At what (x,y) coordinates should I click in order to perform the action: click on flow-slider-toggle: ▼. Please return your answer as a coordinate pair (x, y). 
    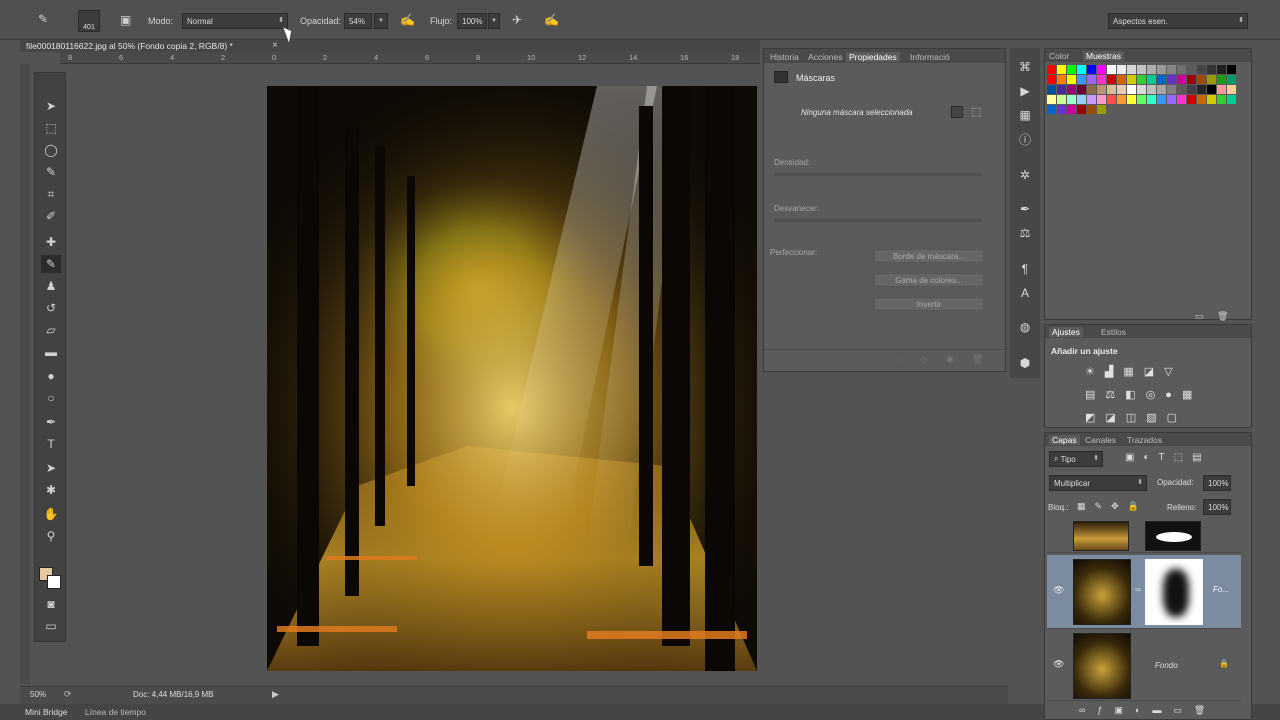
    Looking at the image, I should click on (494, 21).